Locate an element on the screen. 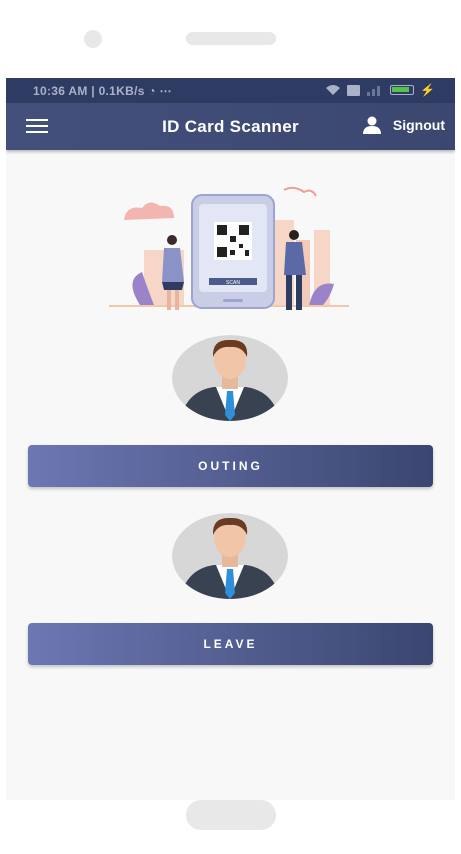 The width and height of the screenshot is (461, 854). status-time-text: 10:36 AM | 0.1KB/s is located at coordinates (89, 91).